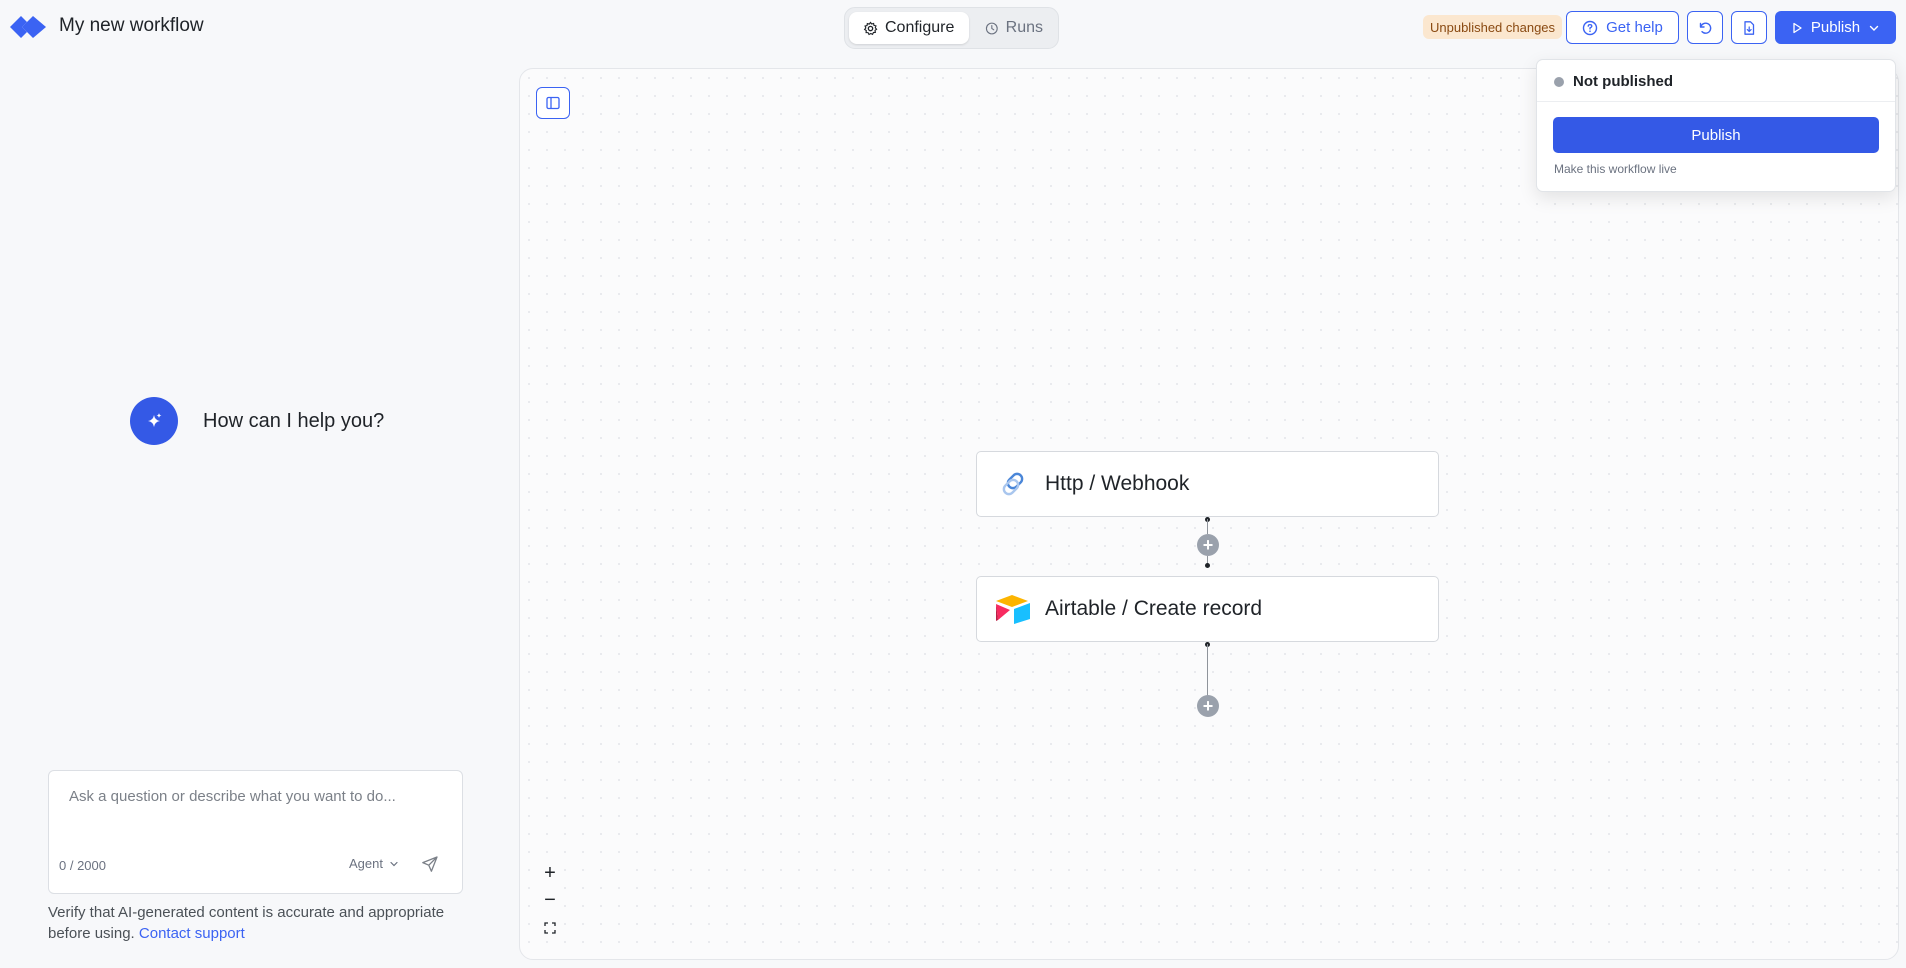 This screenshot has height=968, width=1906. What do you see at coordinates (550, 873) in the screenshot?
I see `zoom-in-button: +` at bounding box center [550, 873].